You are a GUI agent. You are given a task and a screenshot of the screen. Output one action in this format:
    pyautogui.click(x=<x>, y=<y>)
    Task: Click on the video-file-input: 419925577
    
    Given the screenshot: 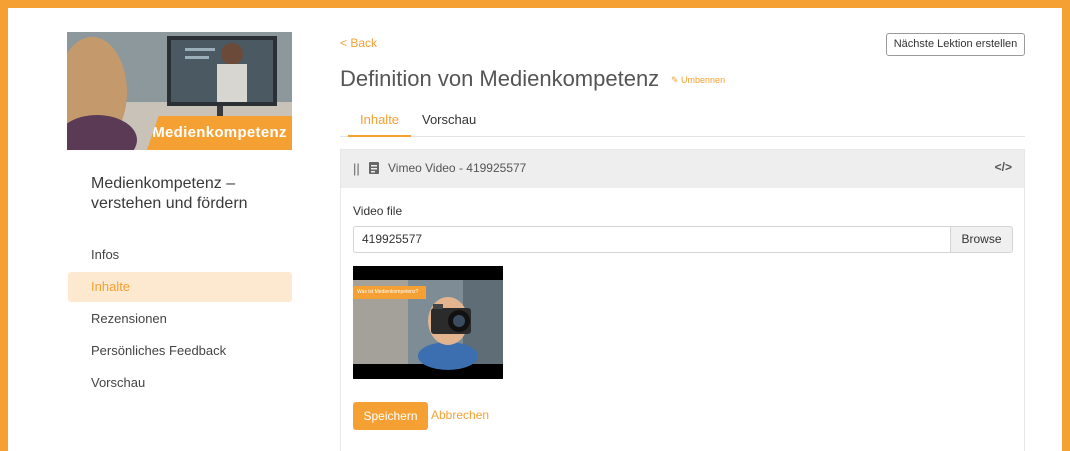 What is the action you would take?
    pyautogui.click(x=652, y=239)
    